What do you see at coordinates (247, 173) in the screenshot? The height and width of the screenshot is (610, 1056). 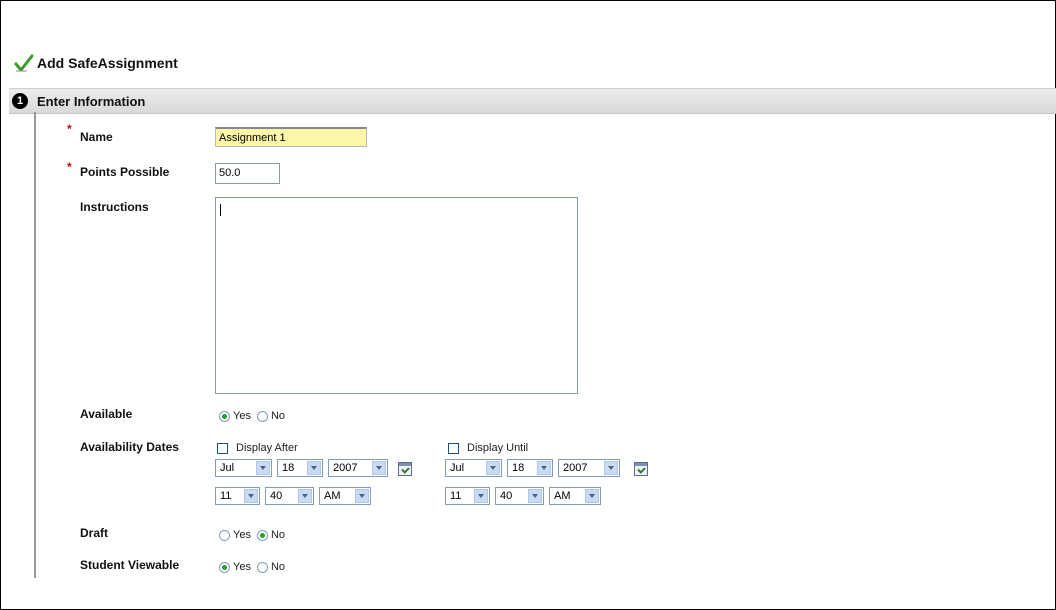 I see `points-possible-input: 50.0` at bounding box center [247, 173].